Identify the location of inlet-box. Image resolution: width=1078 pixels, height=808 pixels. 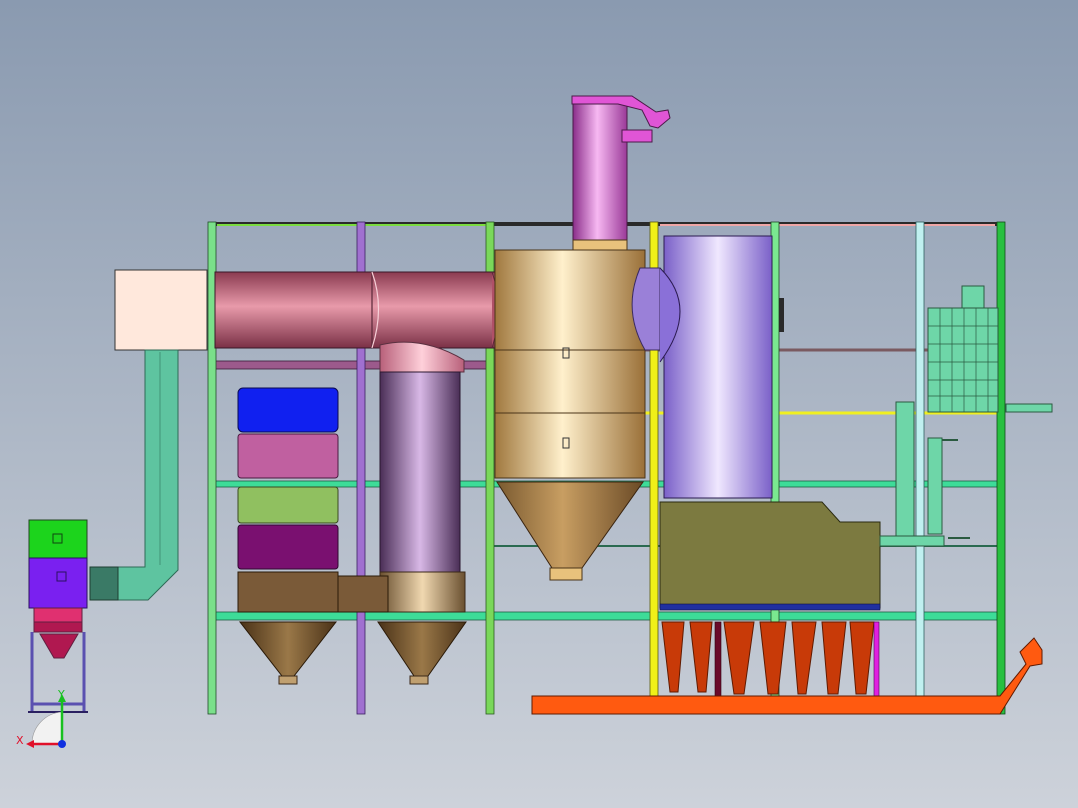
(161, 310).